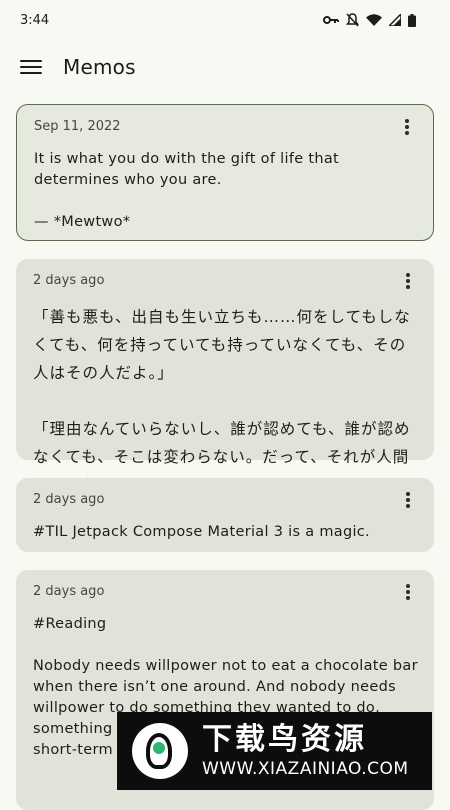 Image resolution: width=450 pixels, height=810 pixels. Describe the element at coordinates (352, 20) in the screenshot. I see `notifications-off-icon` at that location.